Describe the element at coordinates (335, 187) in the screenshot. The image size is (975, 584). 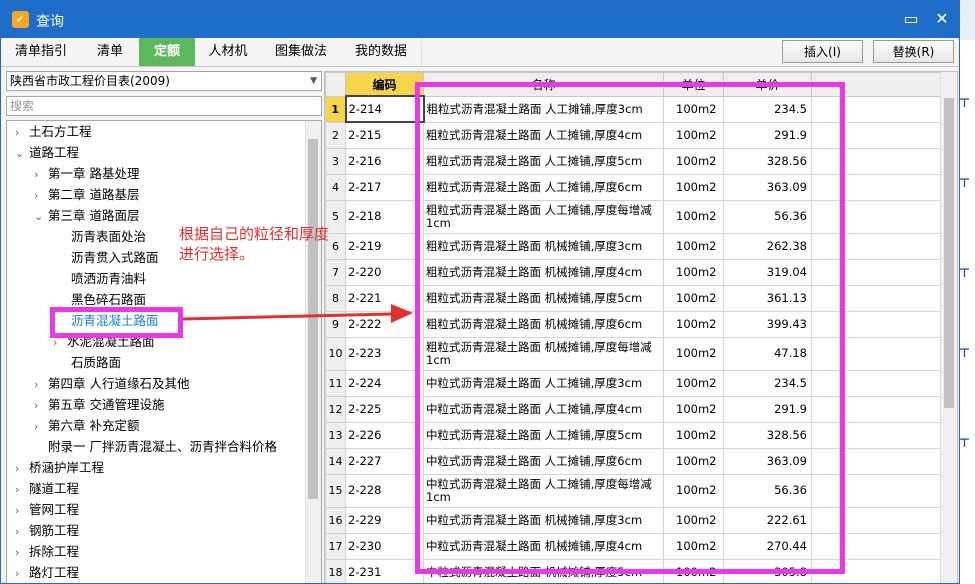
I see `row-number: 4` at that location.